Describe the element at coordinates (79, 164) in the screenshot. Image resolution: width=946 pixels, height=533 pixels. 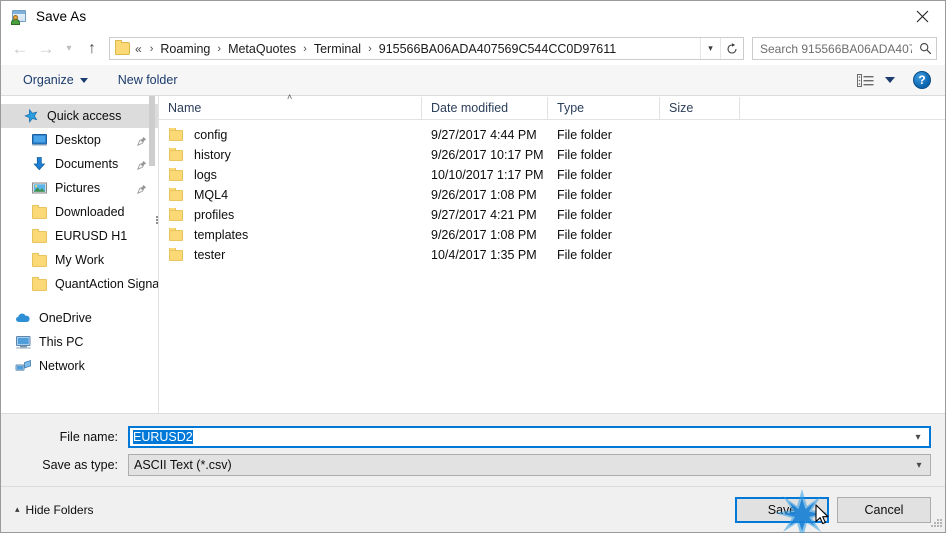
I see `sidebar-item-documents: Documents` at that location.